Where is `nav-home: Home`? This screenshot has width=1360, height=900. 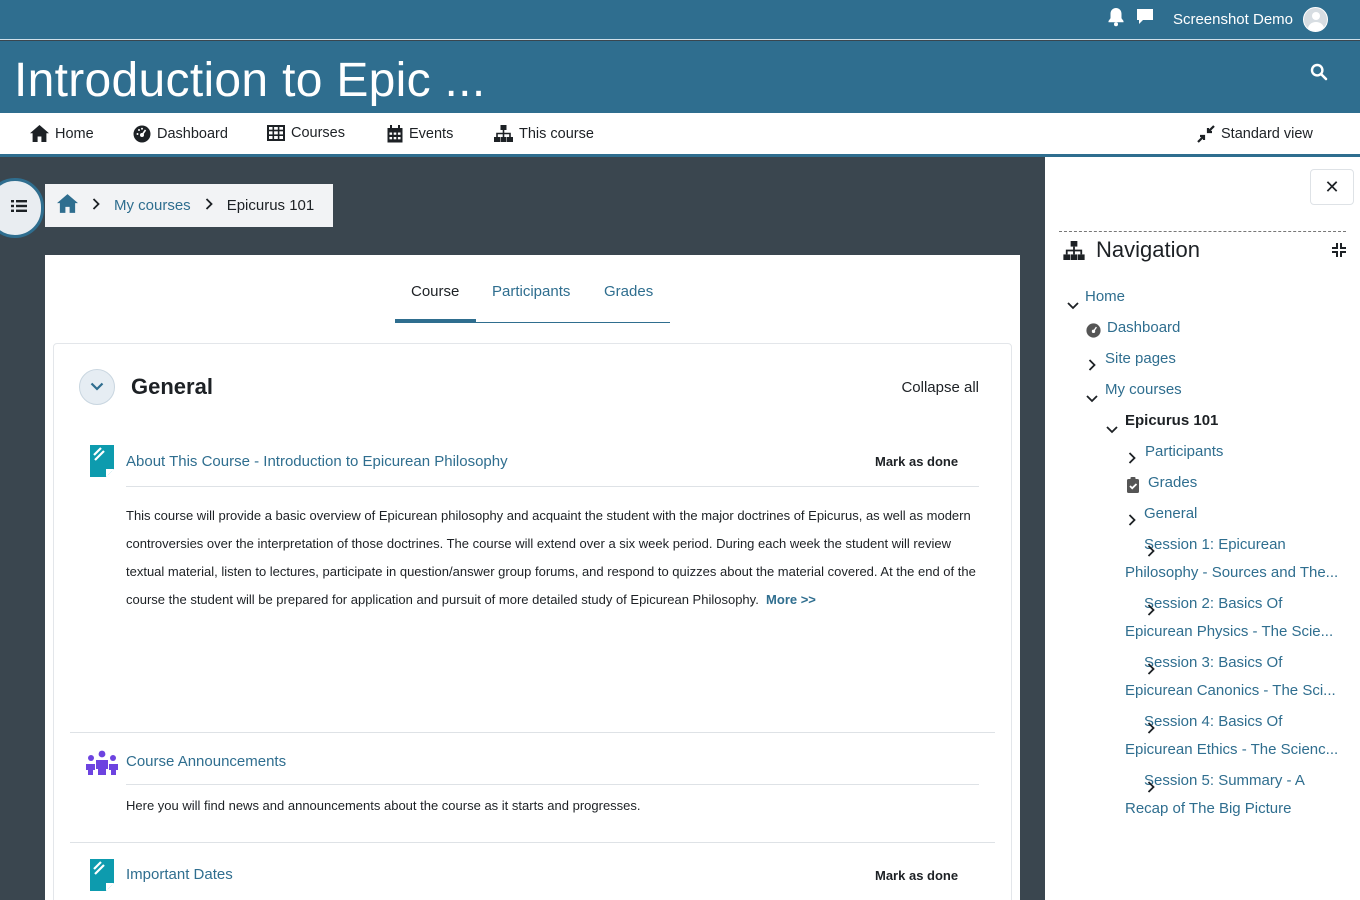 nav-home: Home is located at coordinates (62, 133).